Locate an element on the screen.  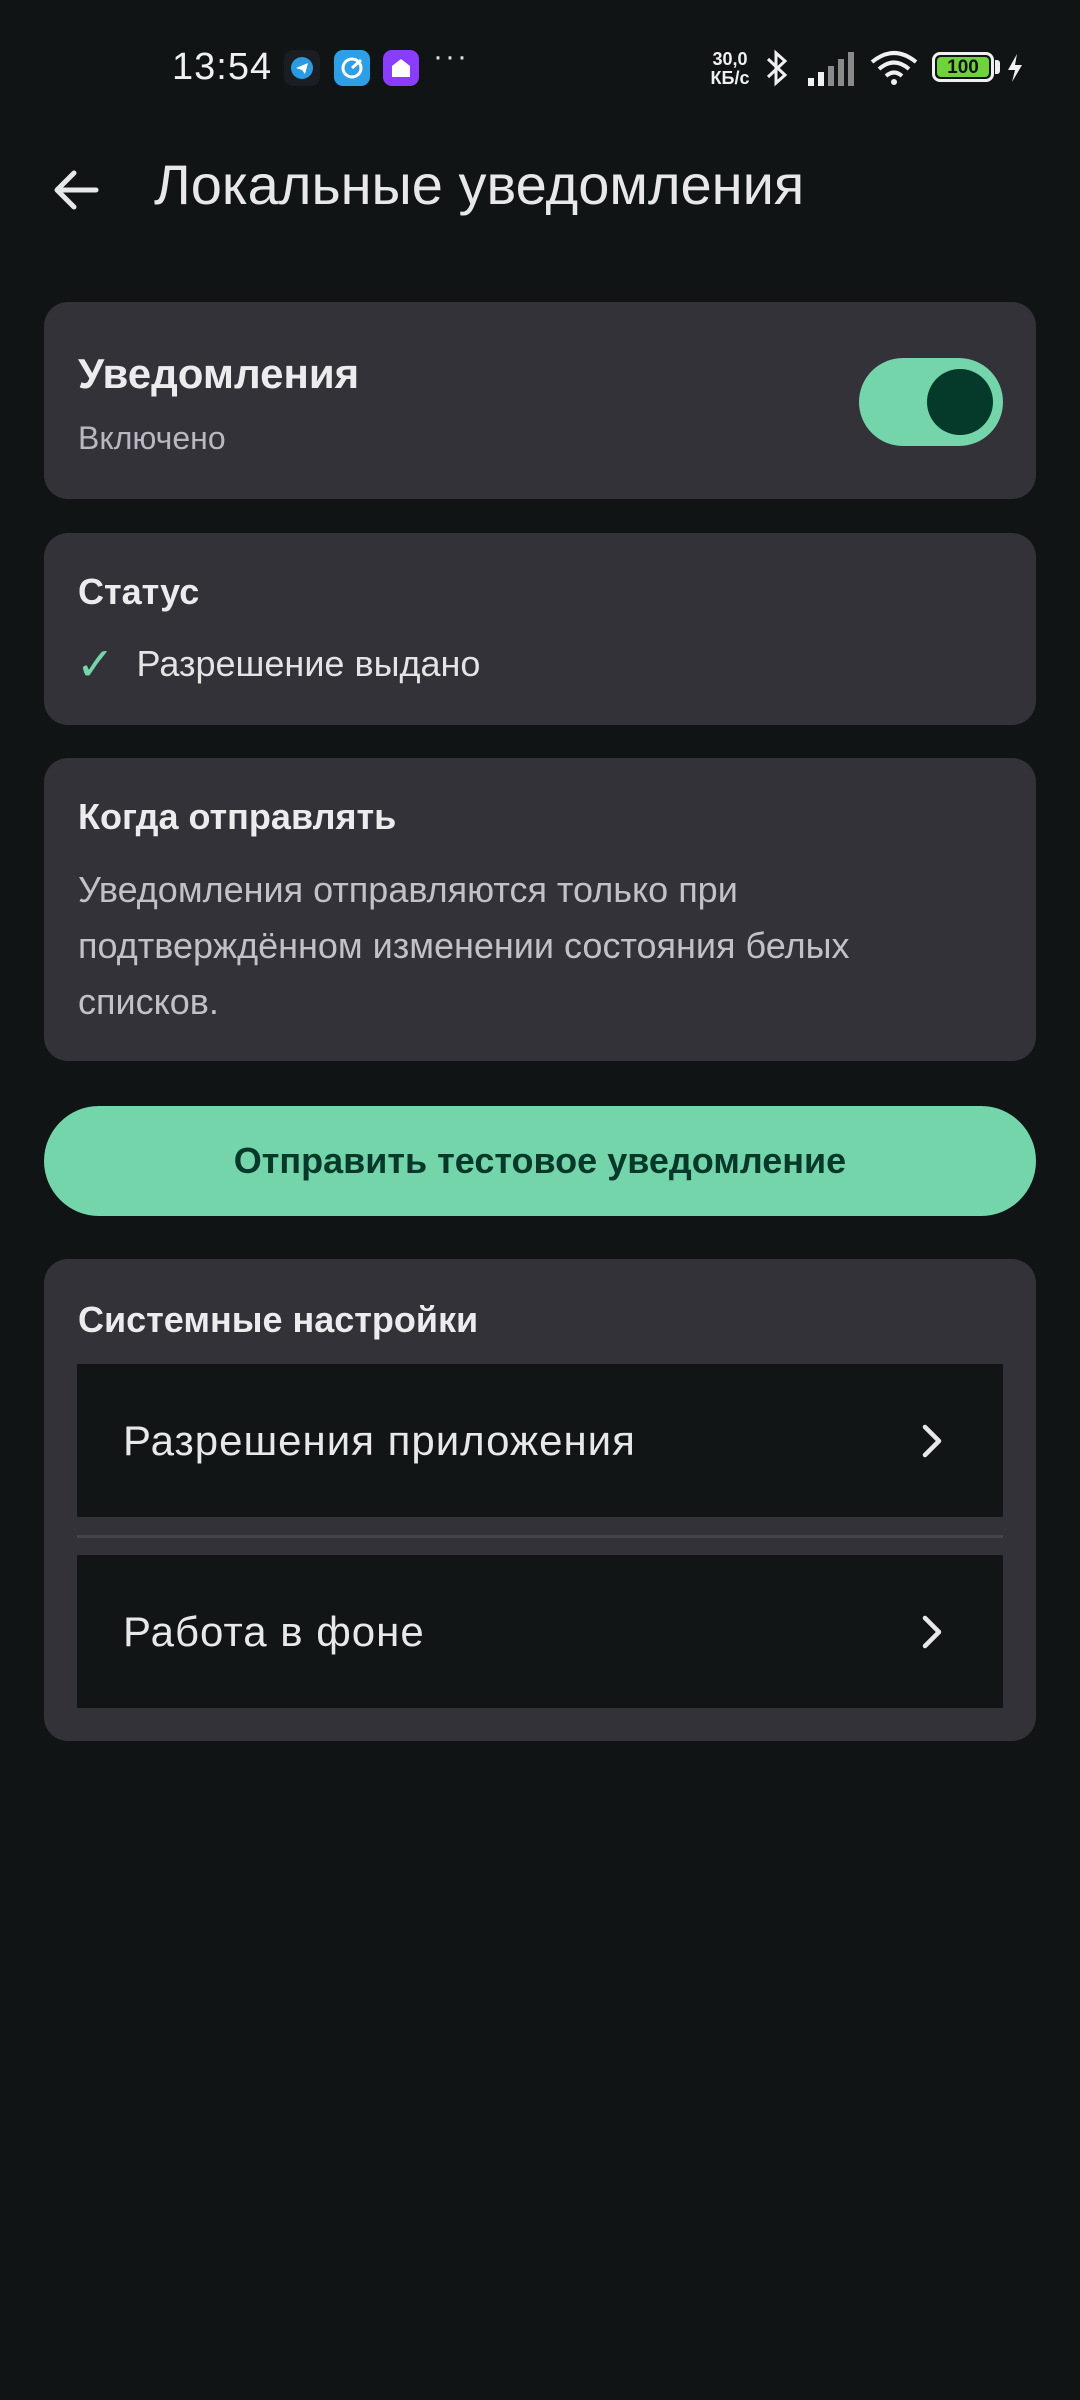
home-app-icon is located at coordinates (401, 68).